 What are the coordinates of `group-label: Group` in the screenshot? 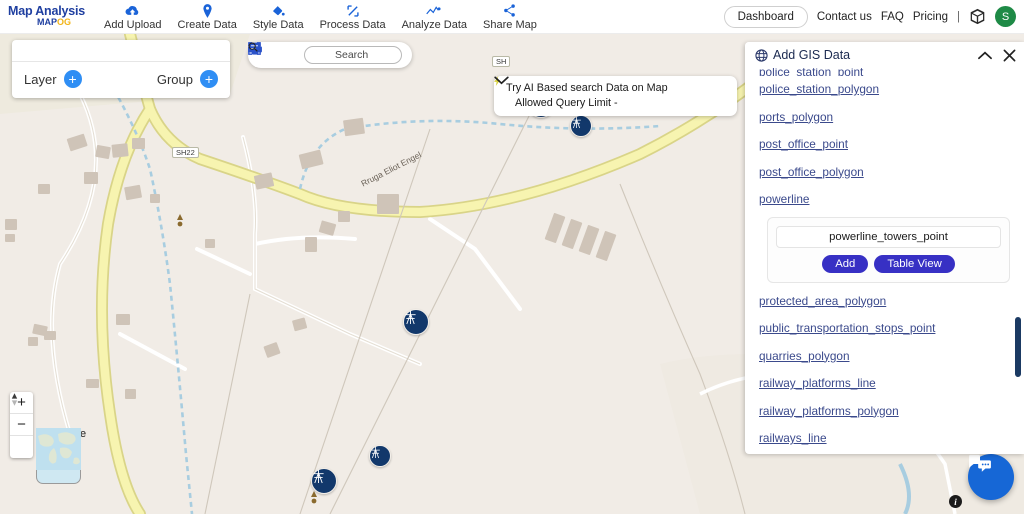 It's located at (174, 79).